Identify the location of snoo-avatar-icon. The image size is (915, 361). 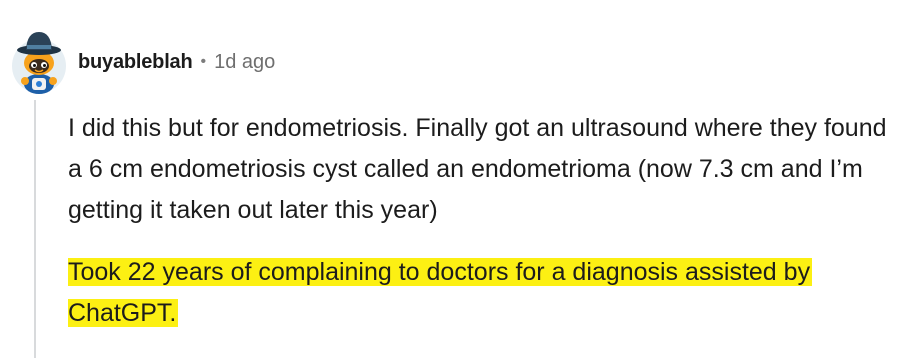
(39, 63).